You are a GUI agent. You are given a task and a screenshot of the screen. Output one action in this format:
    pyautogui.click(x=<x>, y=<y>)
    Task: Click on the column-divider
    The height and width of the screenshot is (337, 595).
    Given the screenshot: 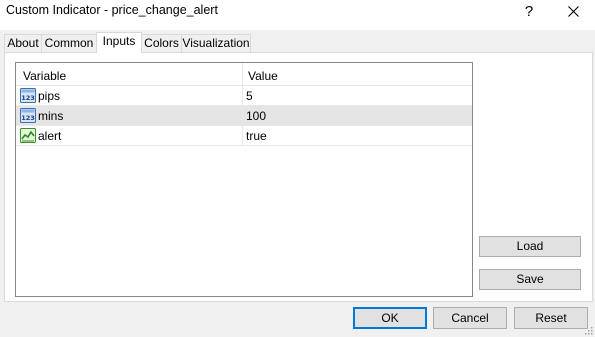 What is the action you would take?
    pyautogui.click(x=242, y=74)
    